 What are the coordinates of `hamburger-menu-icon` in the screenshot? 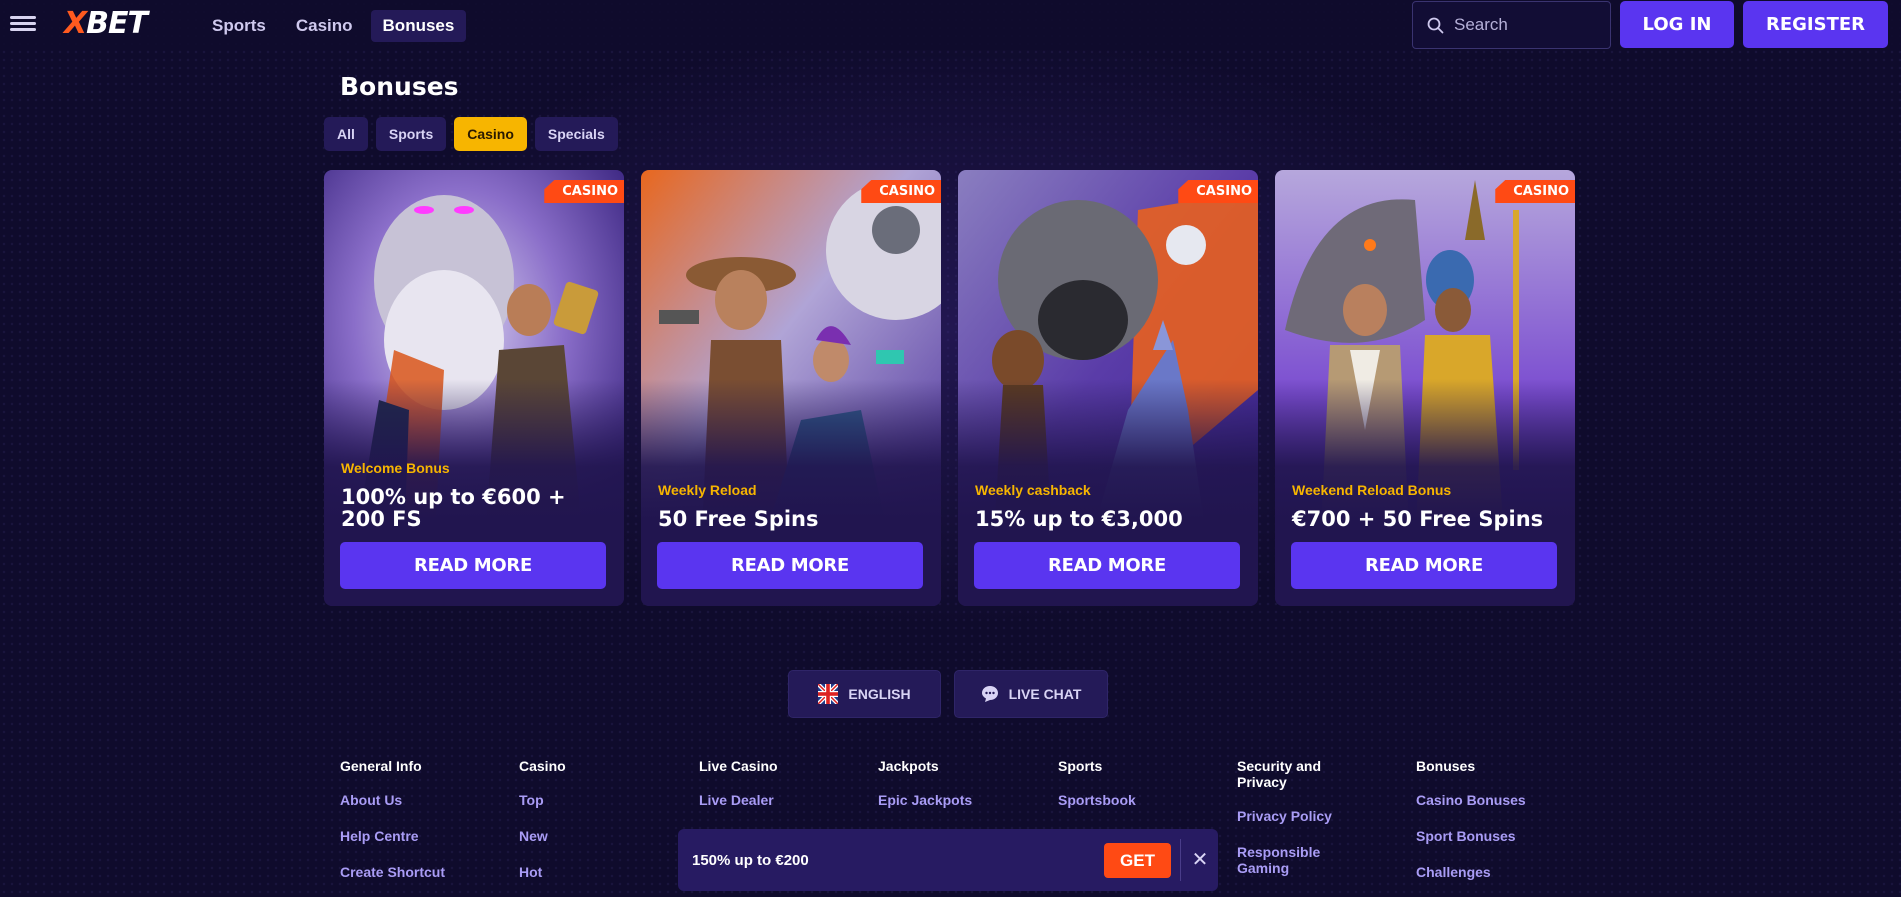 It's located at (23, 24).